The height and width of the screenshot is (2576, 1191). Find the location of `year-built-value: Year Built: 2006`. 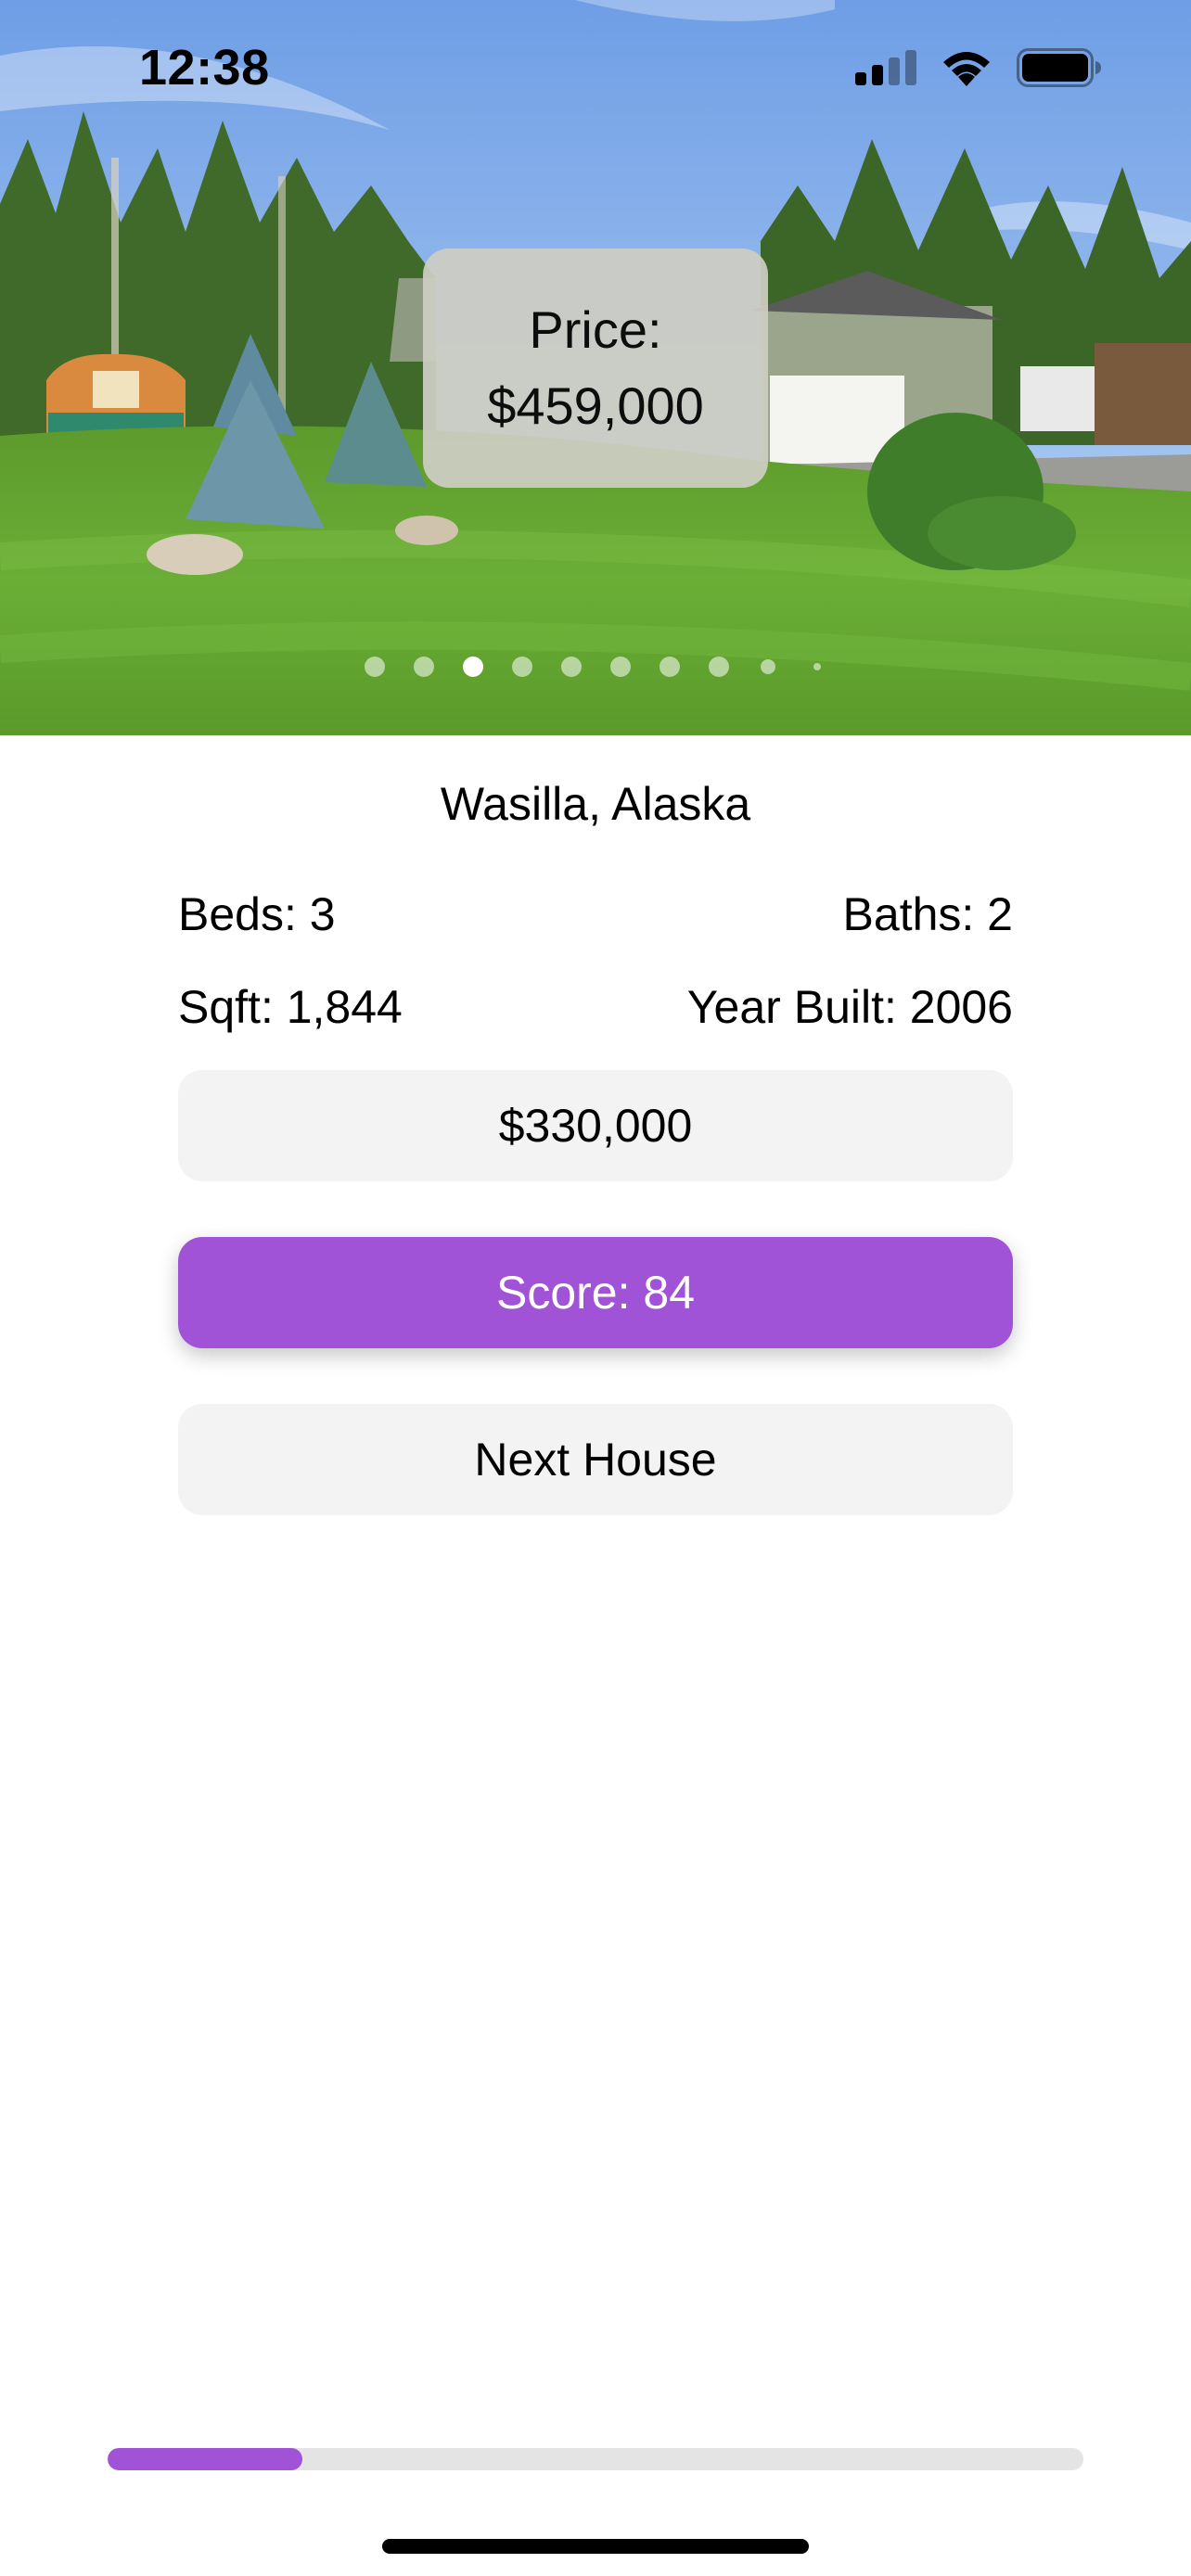

year-built-value: Year Built: 2006 is located at coordinates (849, 1007).